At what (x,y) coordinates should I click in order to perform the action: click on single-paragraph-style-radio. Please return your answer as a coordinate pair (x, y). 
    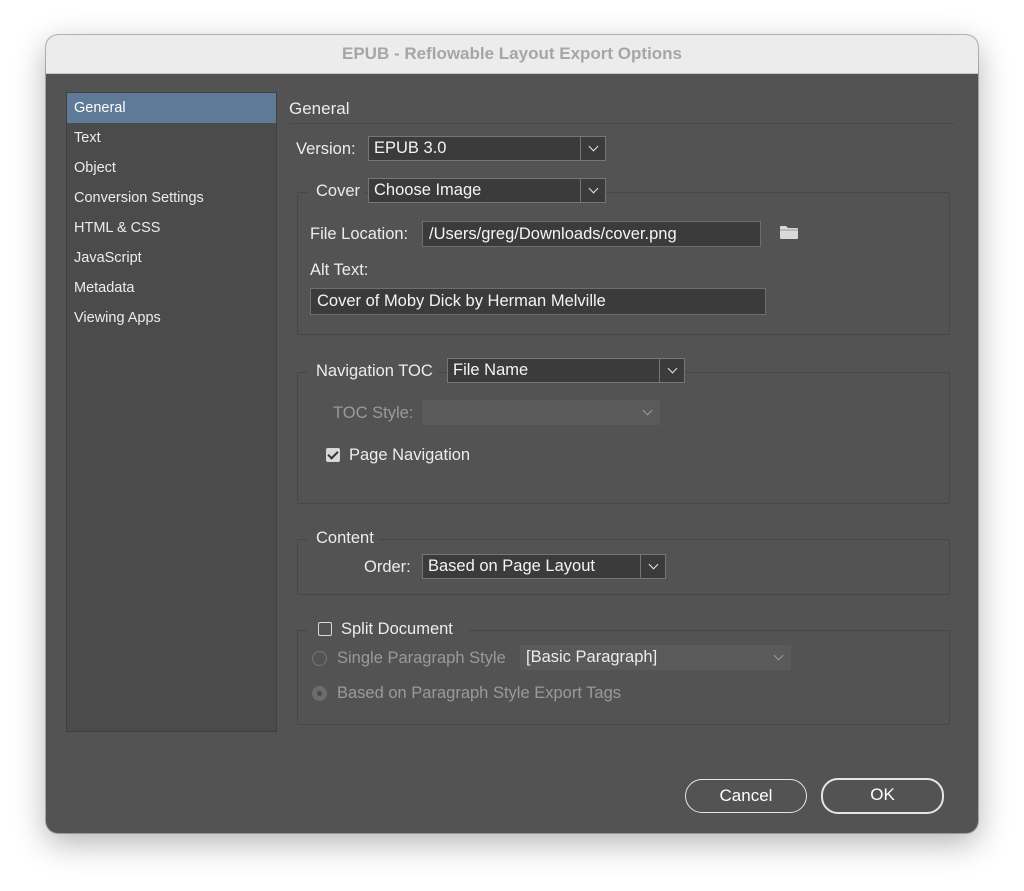
    Looking at the image, I should click on (319, 658).